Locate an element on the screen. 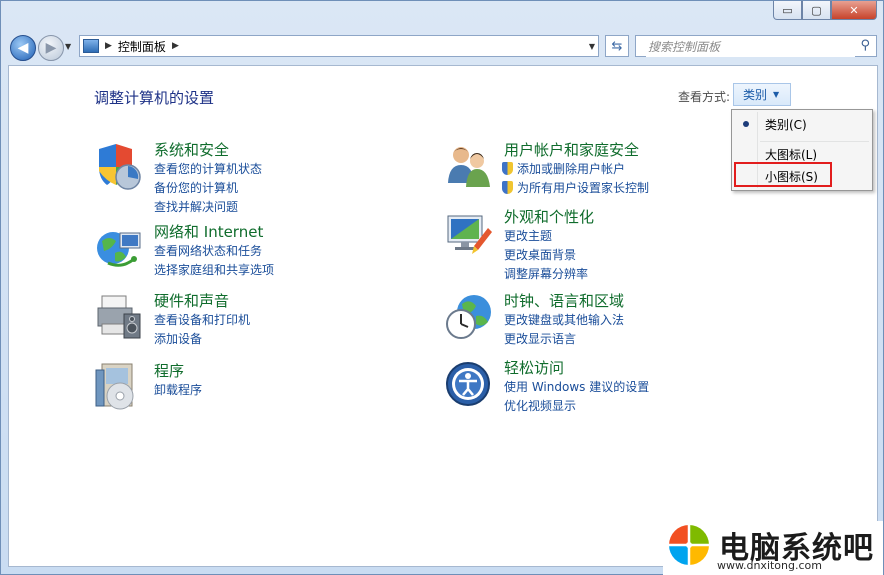 The image size is (884, 575). refresh-button: ⇆ is located at coordinates (617, 46).